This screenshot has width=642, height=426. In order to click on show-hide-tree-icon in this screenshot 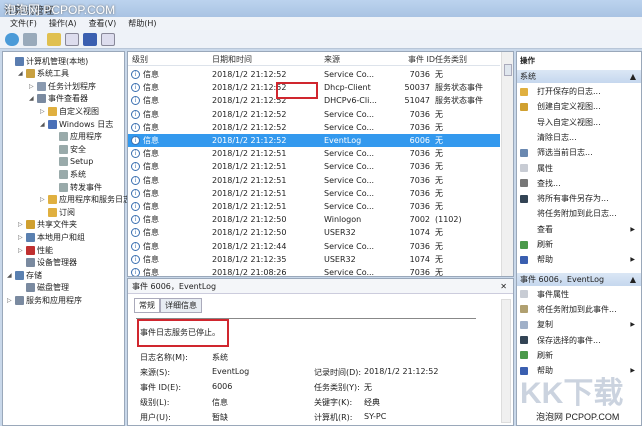, I will do `click(72, 39)`.